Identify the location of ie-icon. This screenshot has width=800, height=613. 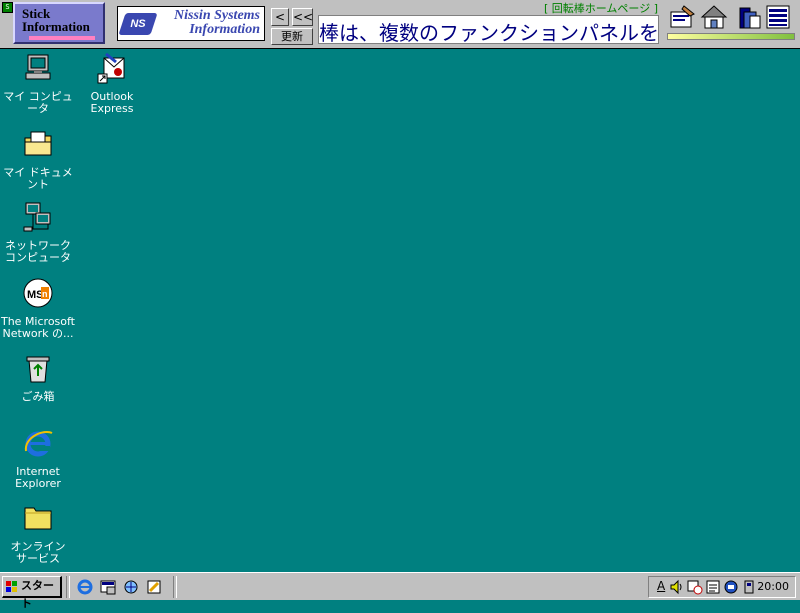
(85, 587).